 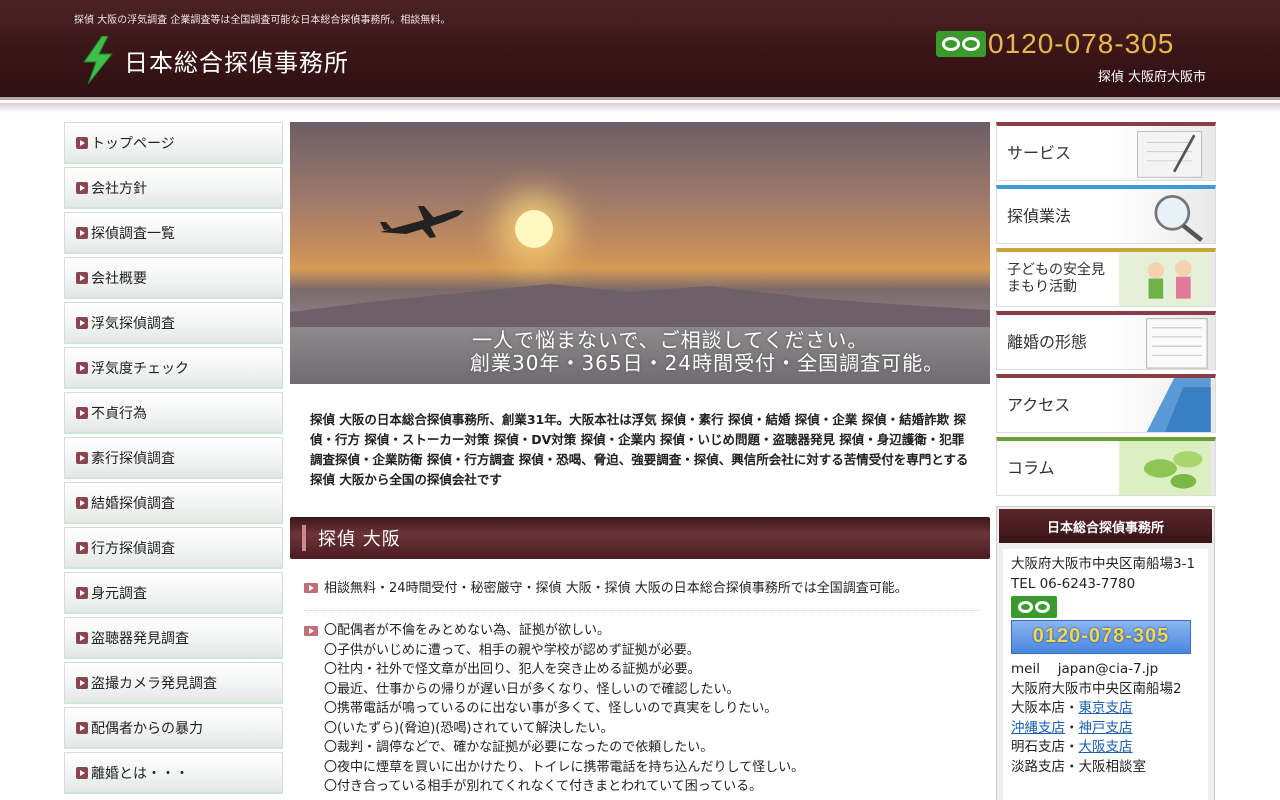 I want to click on nav-item-conduct: 素行探偵調査, so click(x=173, y=458).